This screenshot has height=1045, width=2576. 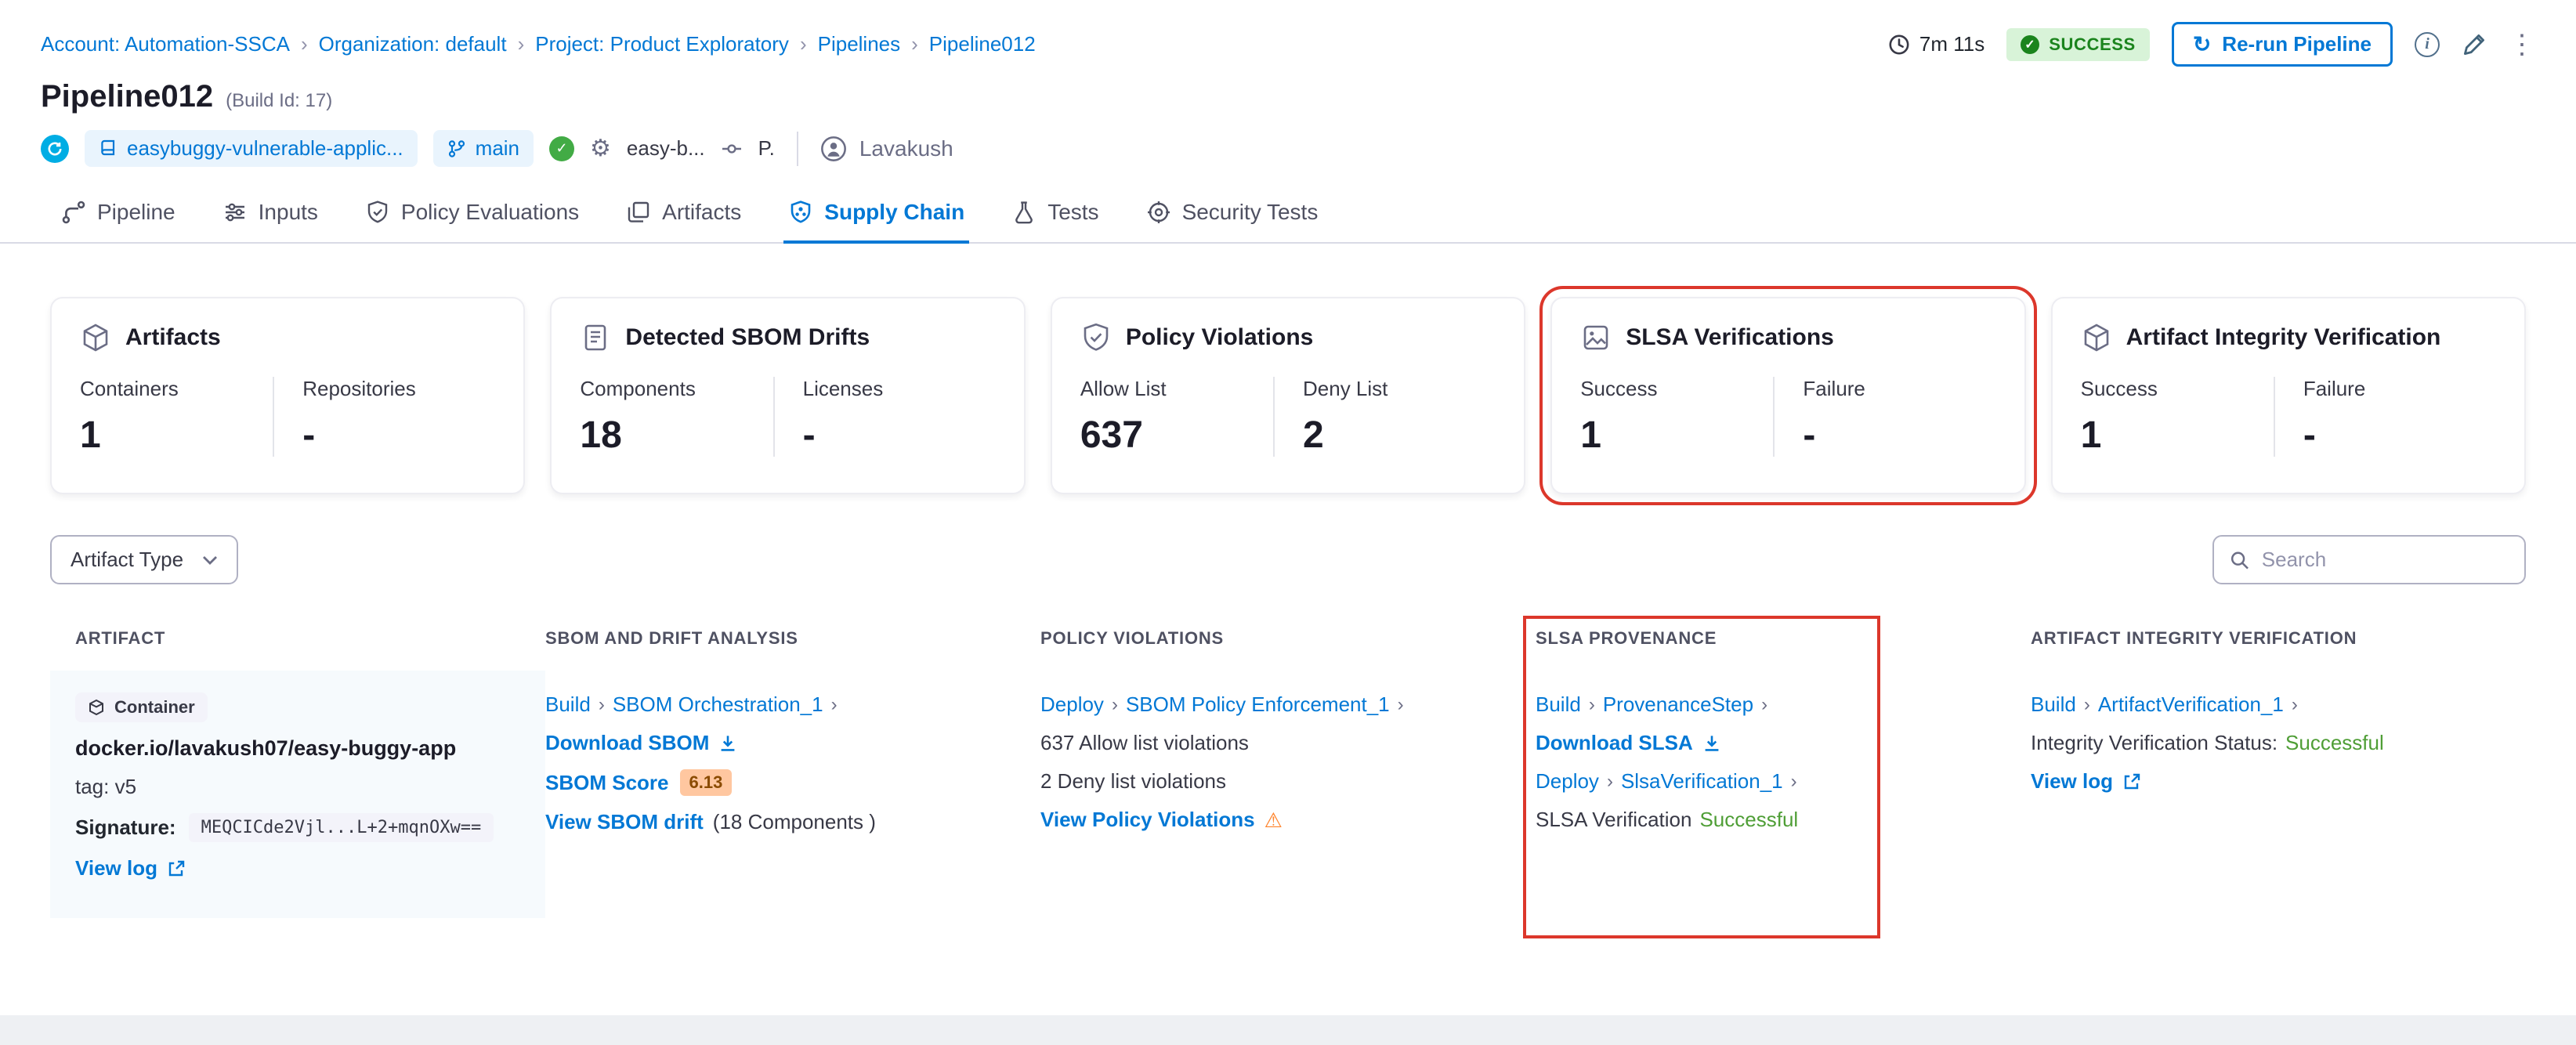 I want to click on metric-label: Containers, so click(x=129, y=388).